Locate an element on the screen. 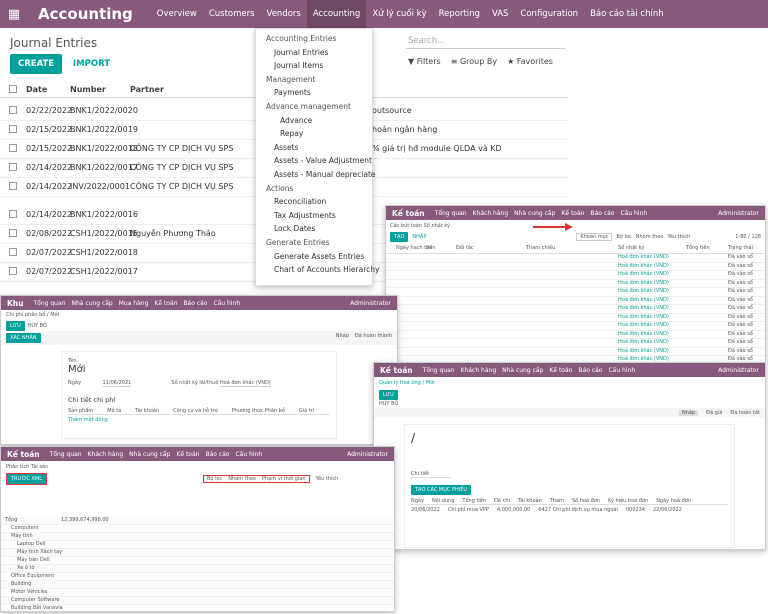 Image resolution: width=768 pixels, height=614 pixels. panel4-pivot-row: Building is located at coordinates (197, 585).